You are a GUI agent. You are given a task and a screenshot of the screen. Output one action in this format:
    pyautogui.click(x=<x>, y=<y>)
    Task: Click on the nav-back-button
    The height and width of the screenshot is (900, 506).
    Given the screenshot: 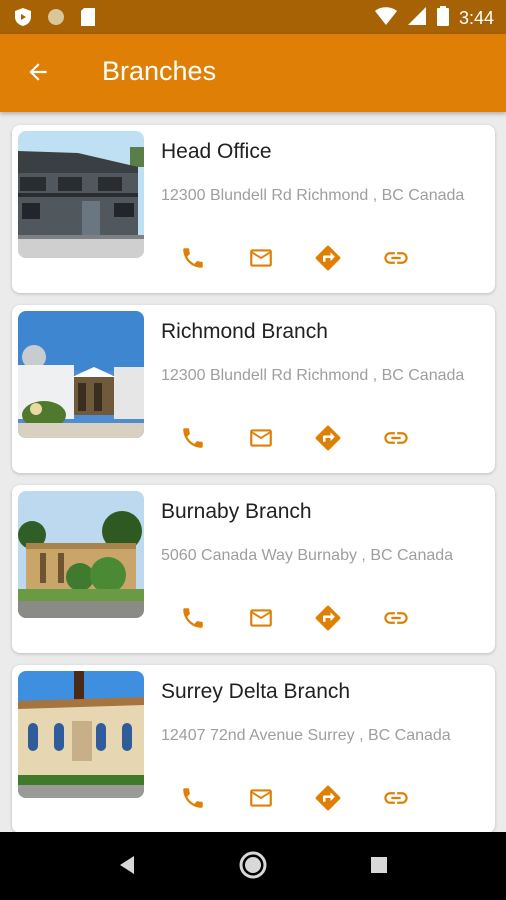 What is the action you would take?
    pyautogui.click(x=127, y=867)
    